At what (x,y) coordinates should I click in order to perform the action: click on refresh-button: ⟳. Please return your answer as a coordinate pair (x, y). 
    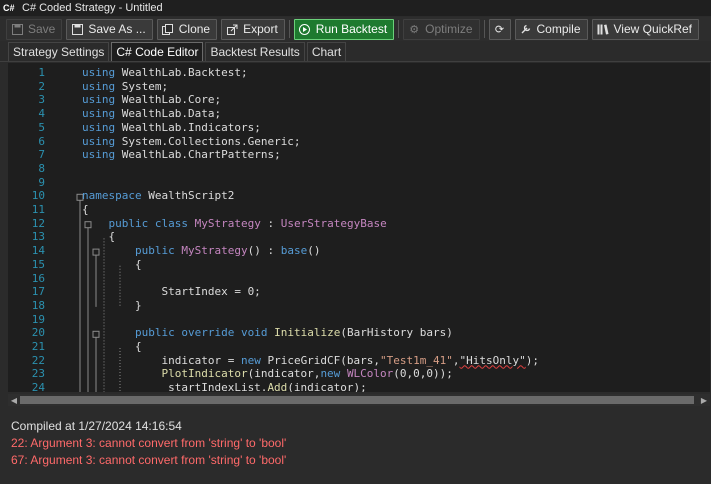
    Looking at the image, I should click on (499, 29).